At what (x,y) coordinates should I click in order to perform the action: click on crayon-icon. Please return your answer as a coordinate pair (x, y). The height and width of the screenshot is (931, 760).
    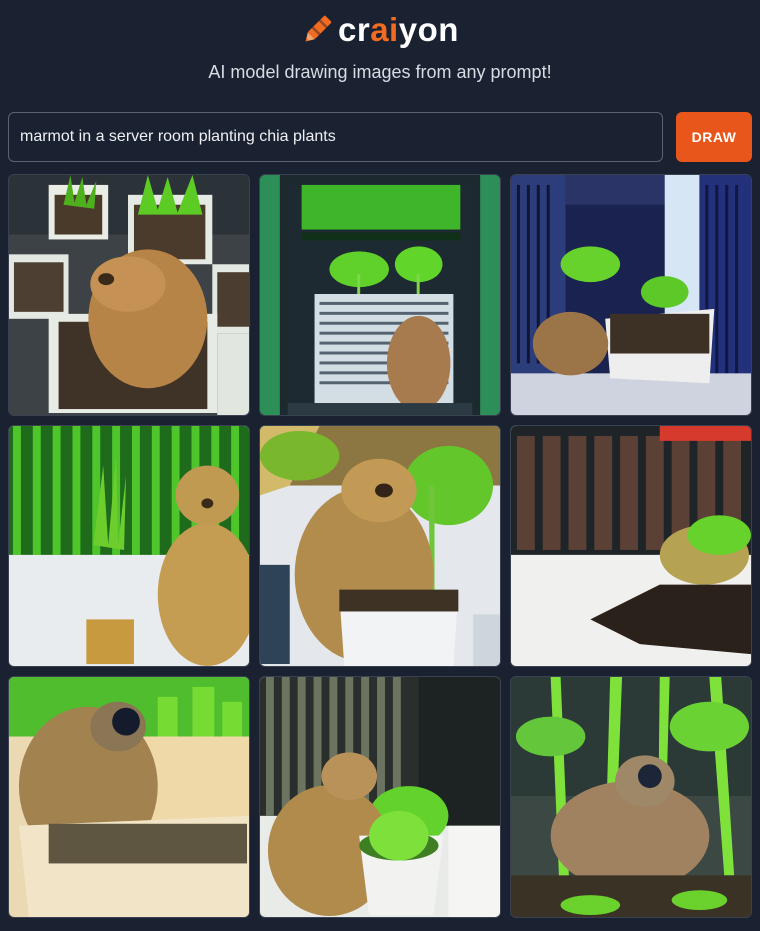
    Looking at the image, I should click on (318, 28).